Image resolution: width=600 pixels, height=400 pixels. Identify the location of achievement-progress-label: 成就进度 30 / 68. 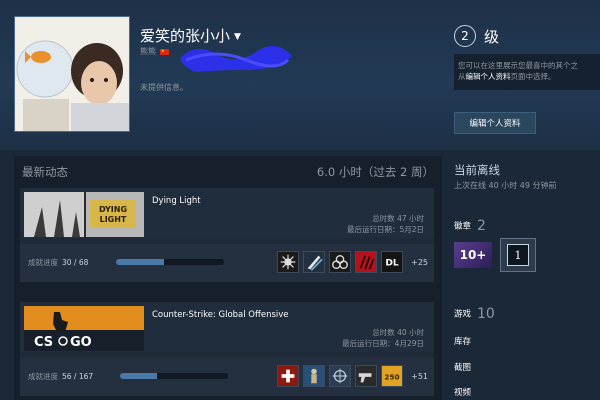
(58, 262).